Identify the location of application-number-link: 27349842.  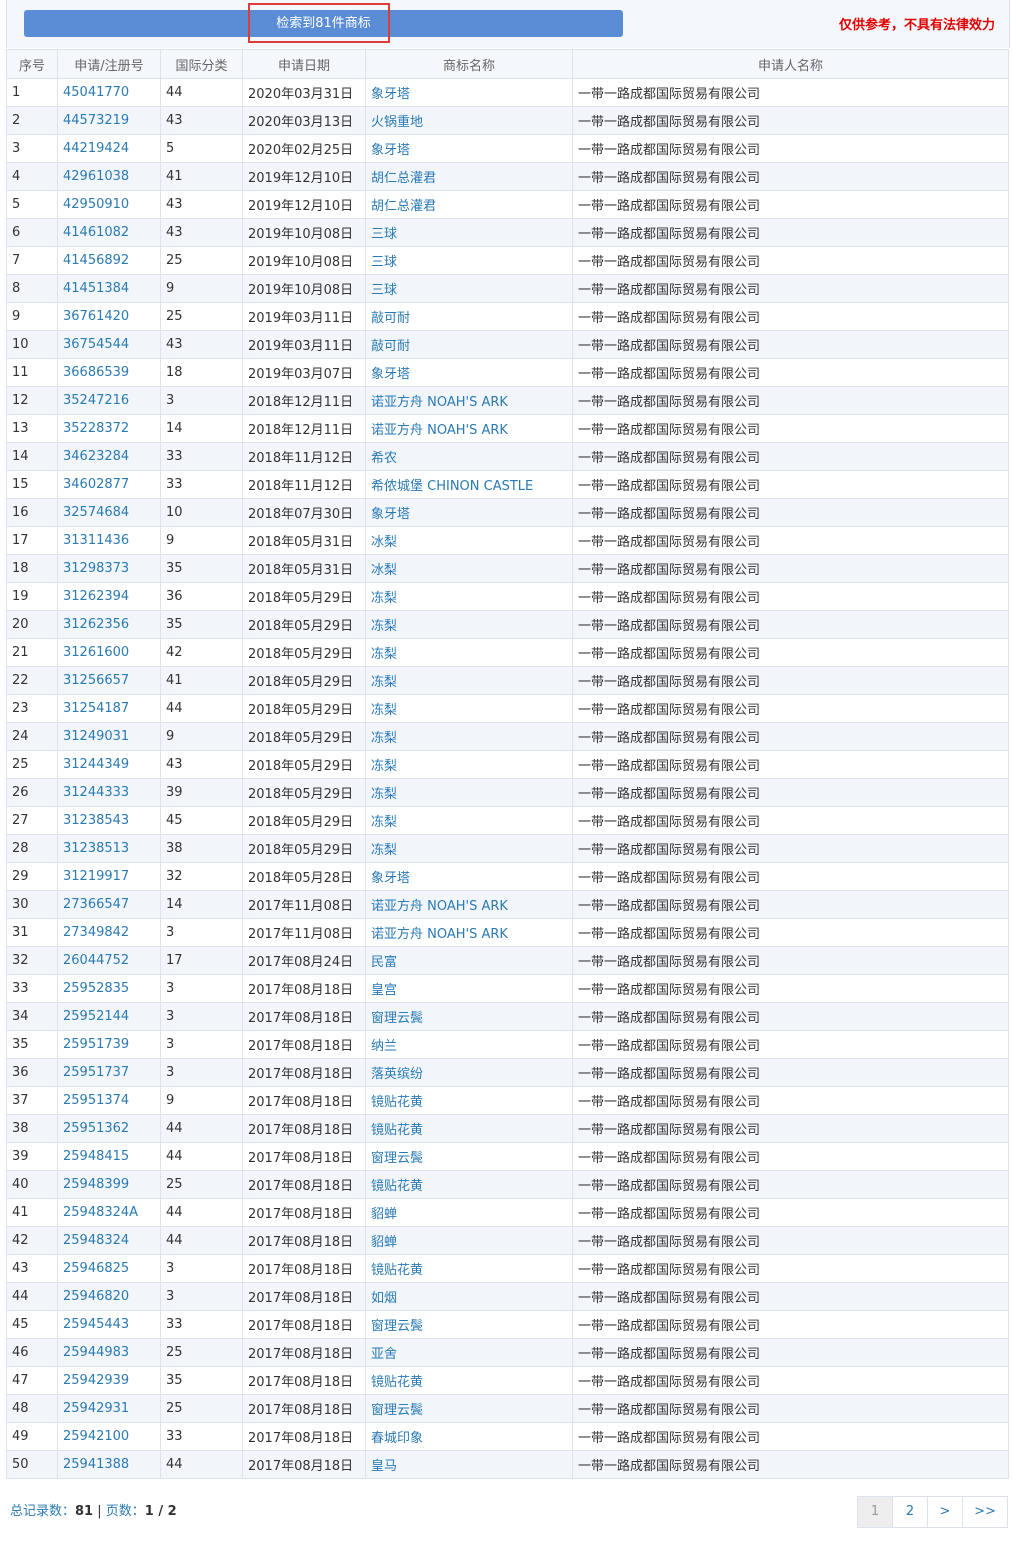
(109, 932).